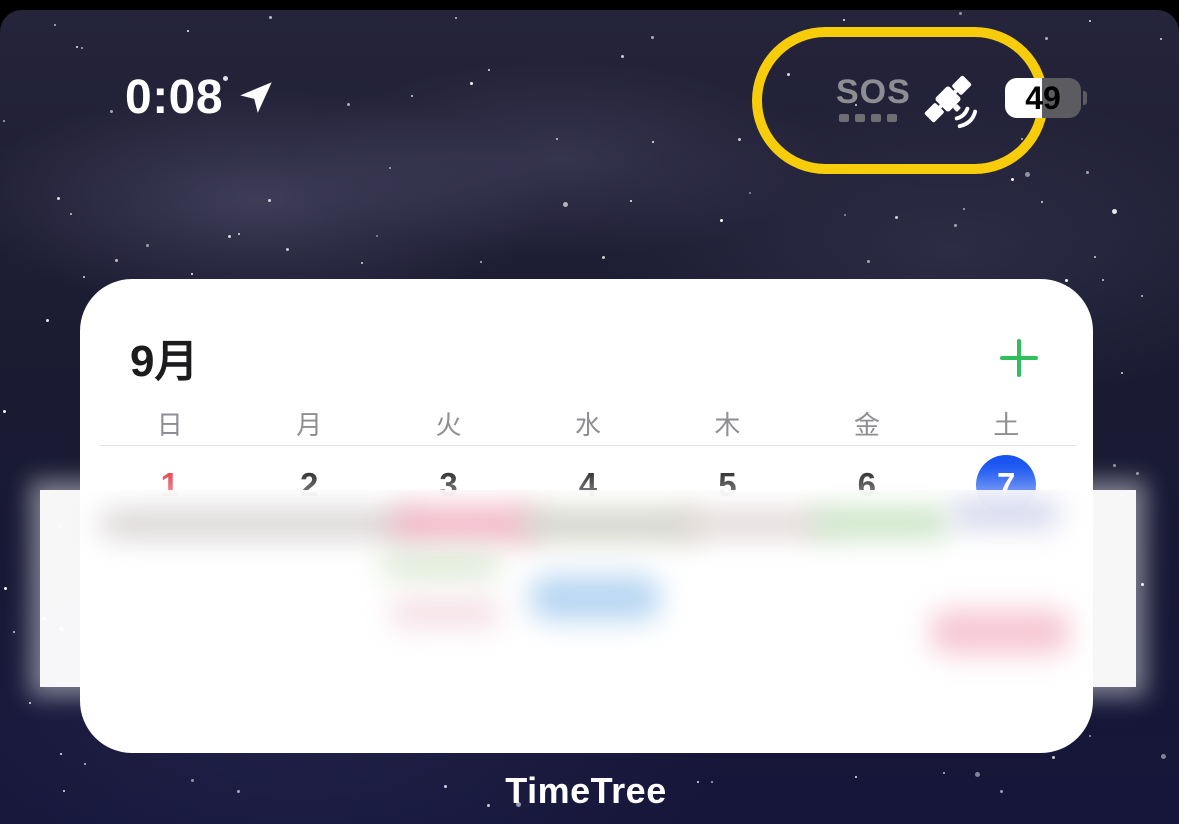  Describe the element at coordinates (1006, 425) in the screenshot. I see `weekday-label: 土` at that location.